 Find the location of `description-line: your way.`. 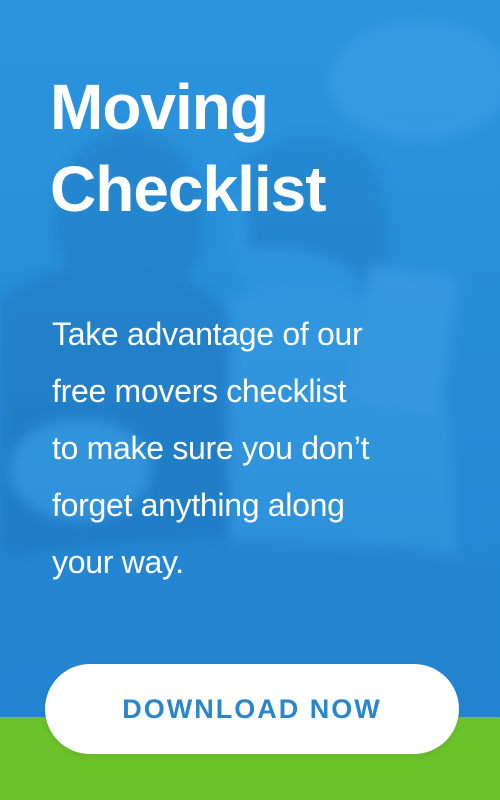

description-line: your way. is located at coordinates (118, 562).